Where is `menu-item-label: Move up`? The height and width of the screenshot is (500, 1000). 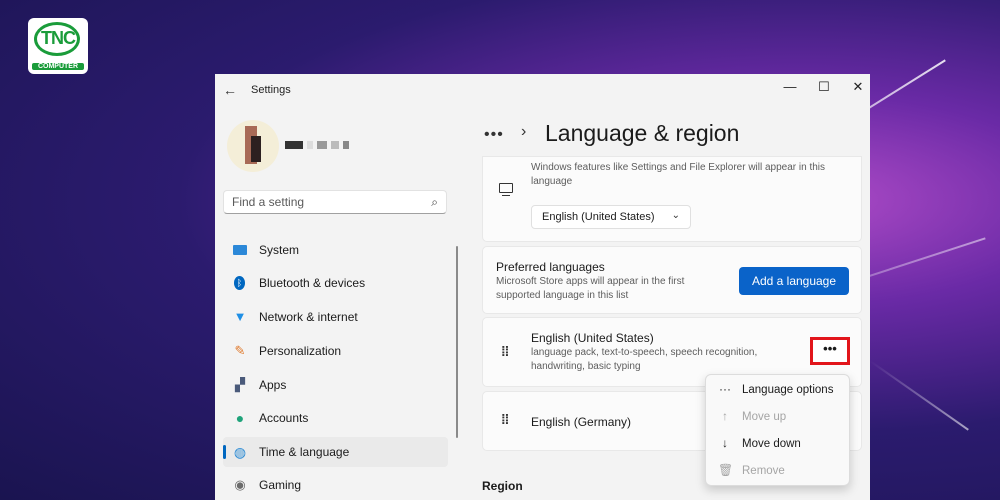 menu-item-label: Move up is located at coordinates (764, 417).